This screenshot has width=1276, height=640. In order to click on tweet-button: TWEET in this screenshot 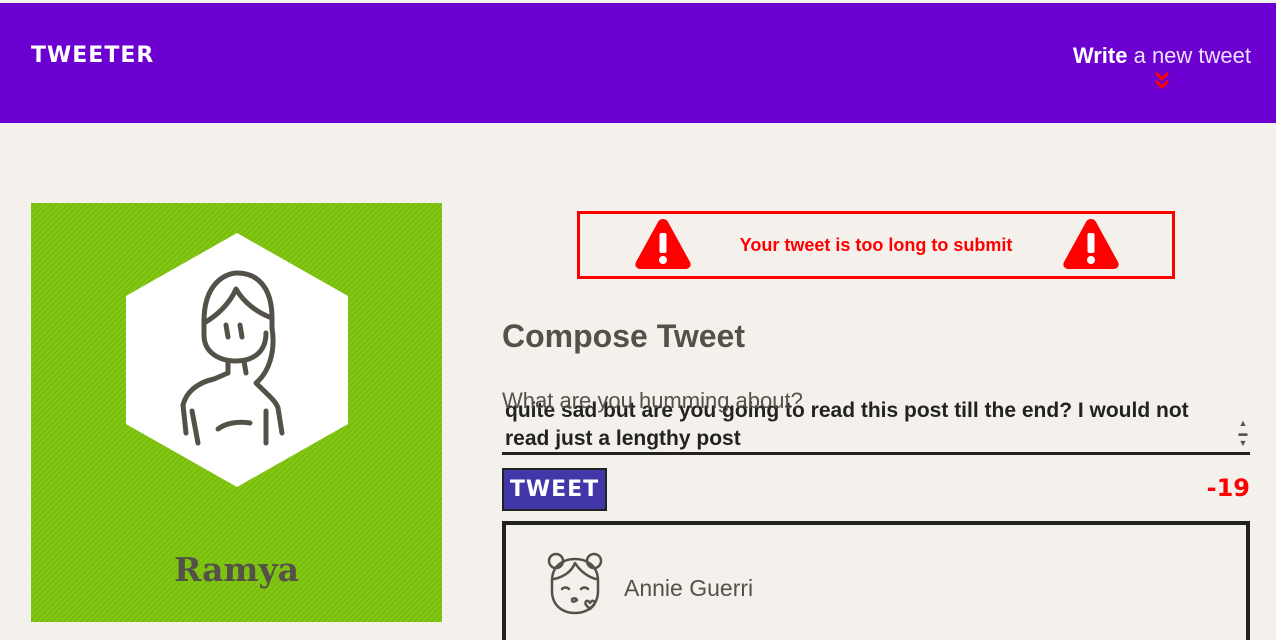, I will do `click(554, 489)`.